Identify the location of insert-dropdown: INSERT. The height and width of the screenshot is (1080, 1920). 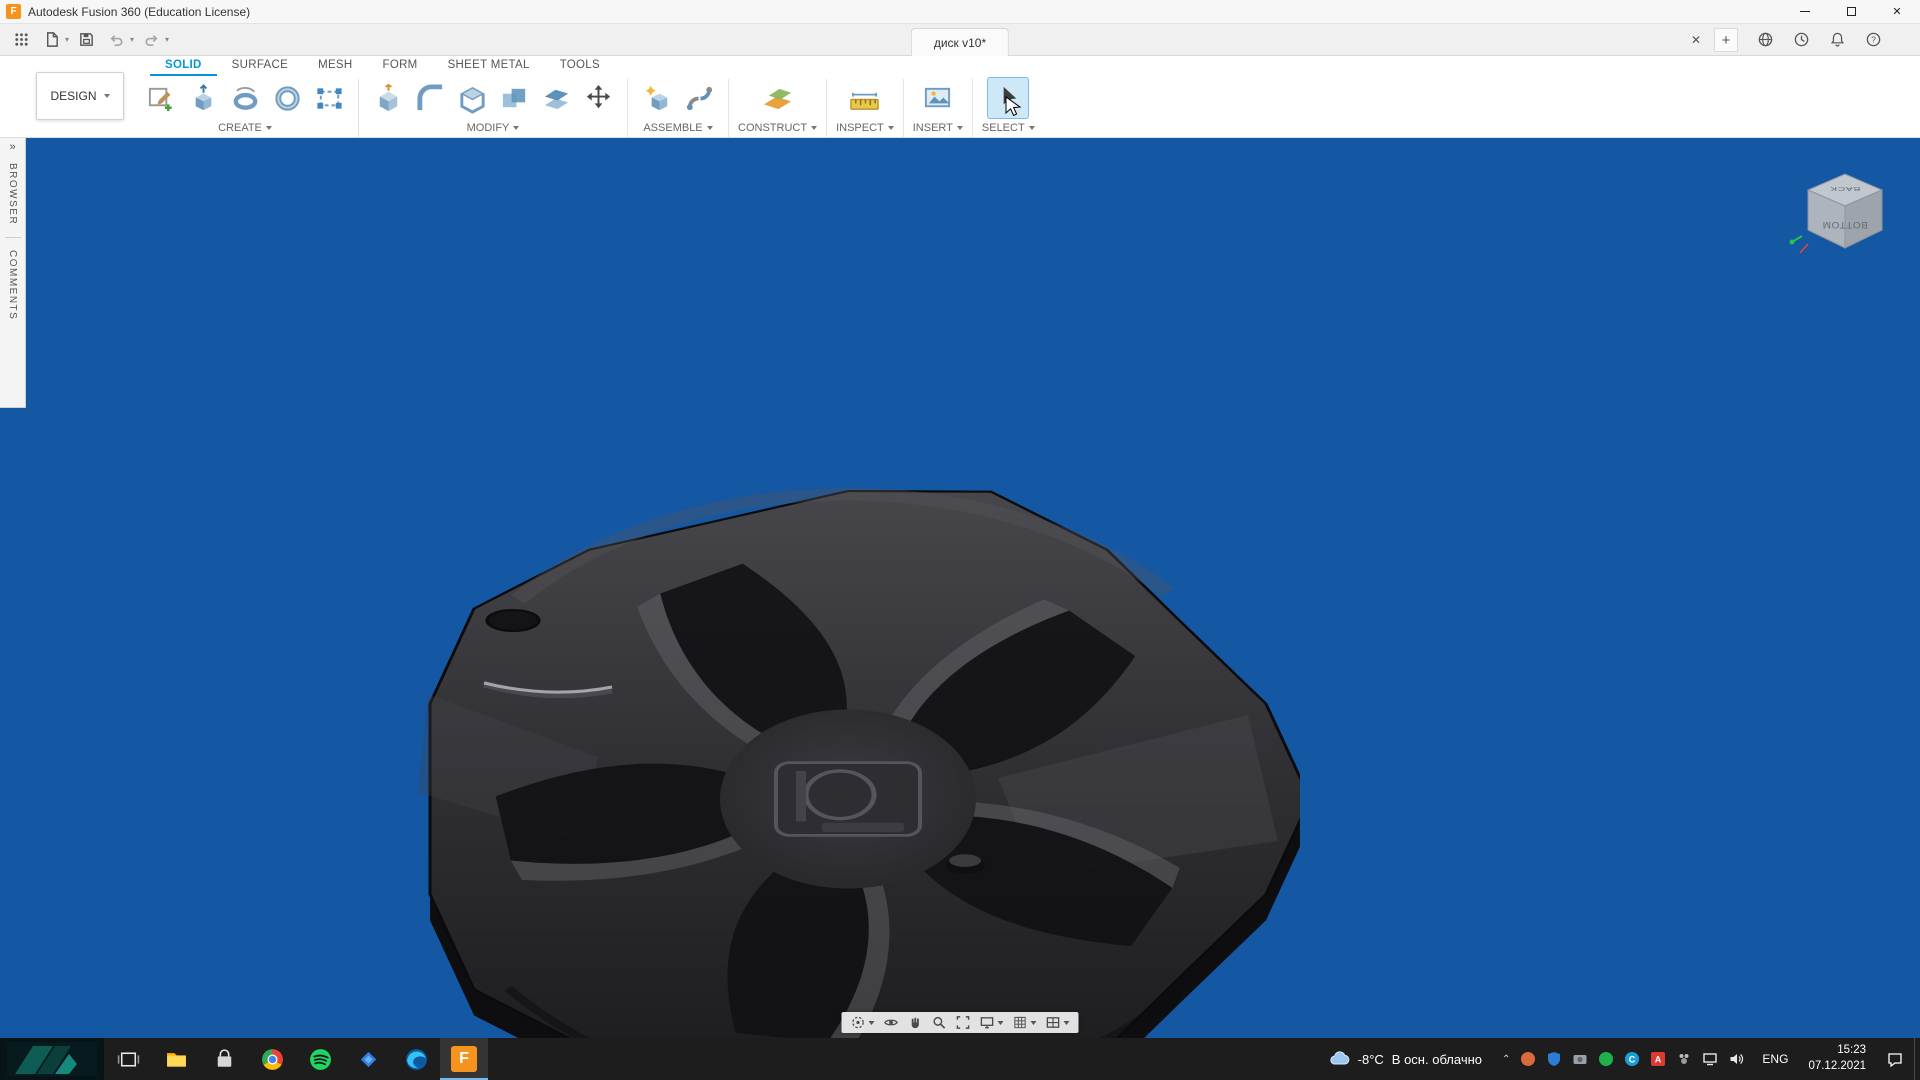
(938, 128).